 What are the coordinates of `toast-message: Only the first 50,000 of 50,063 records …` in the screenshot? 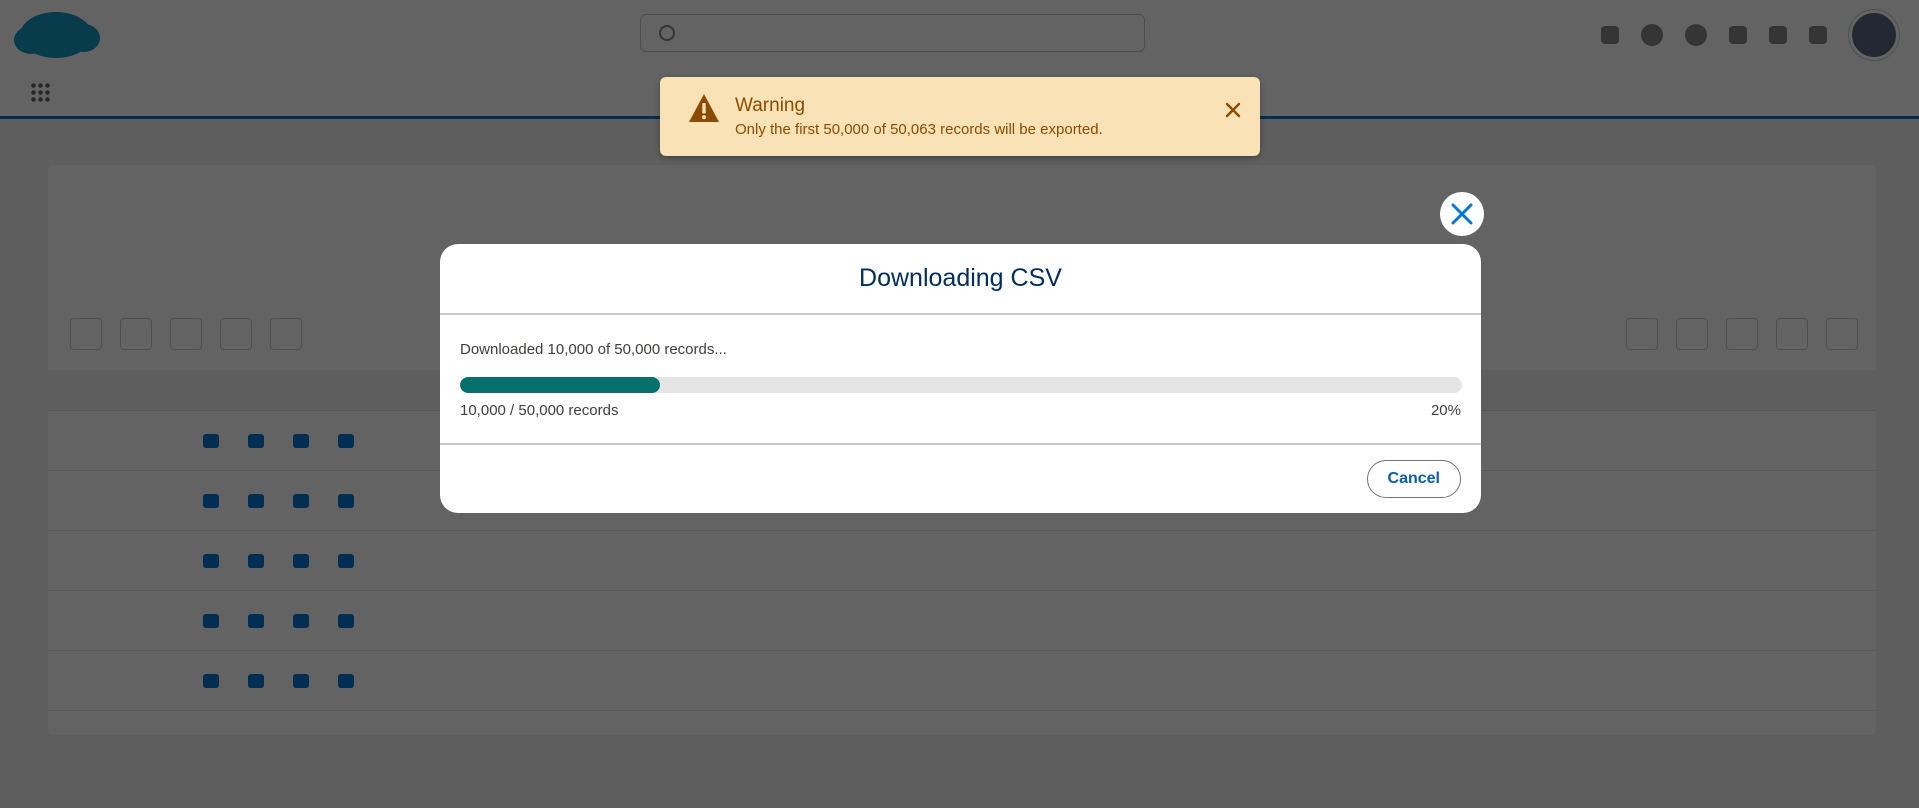 It's located at (919, 129).